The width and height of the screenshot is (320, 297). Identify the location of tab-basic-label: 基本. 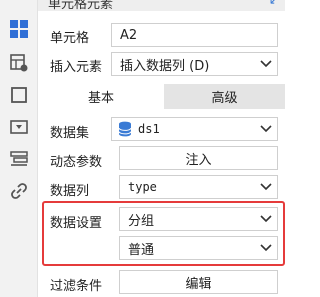
(100, 98).